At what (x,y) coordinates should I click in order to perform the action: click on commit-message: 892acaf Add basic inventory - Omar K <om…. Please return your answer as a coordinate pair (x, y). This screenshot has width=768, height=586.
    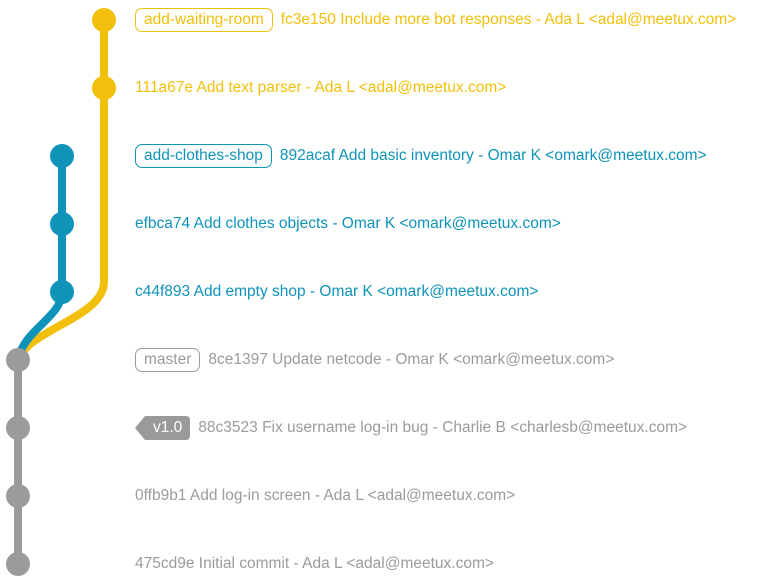
    Looking at the image, I should click on (493, 155).